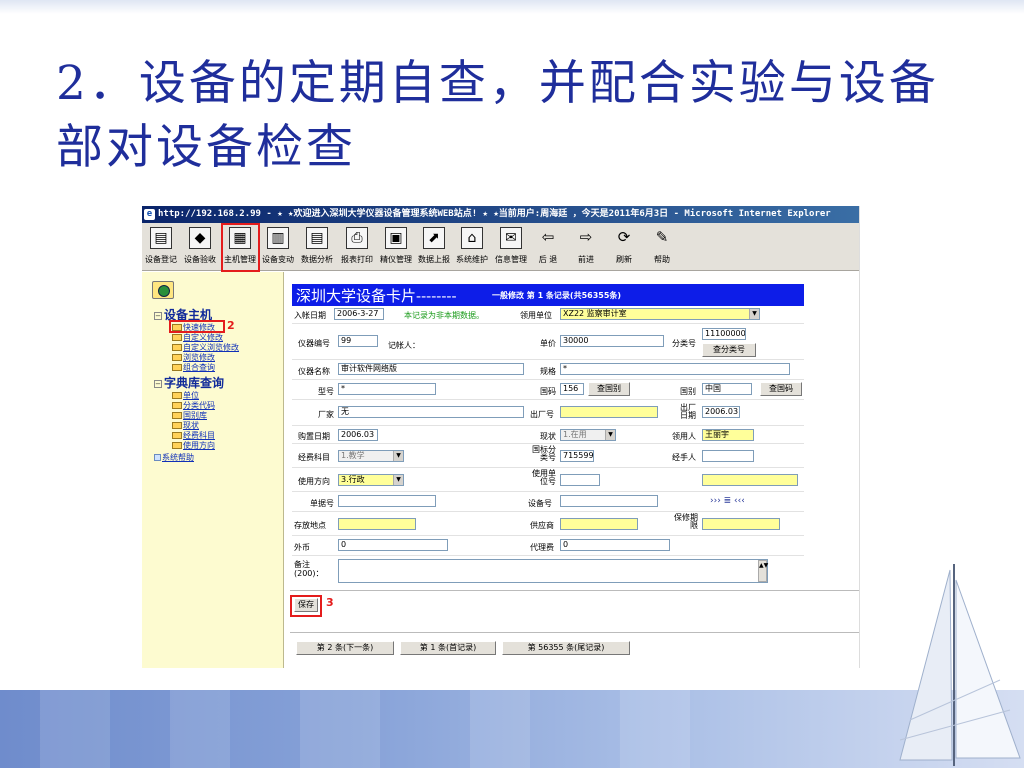  What do you see at coordinates (357, 259) in the screenshot?
I see `toolbar-label: 报表打印` at bounding box center [357, 259].